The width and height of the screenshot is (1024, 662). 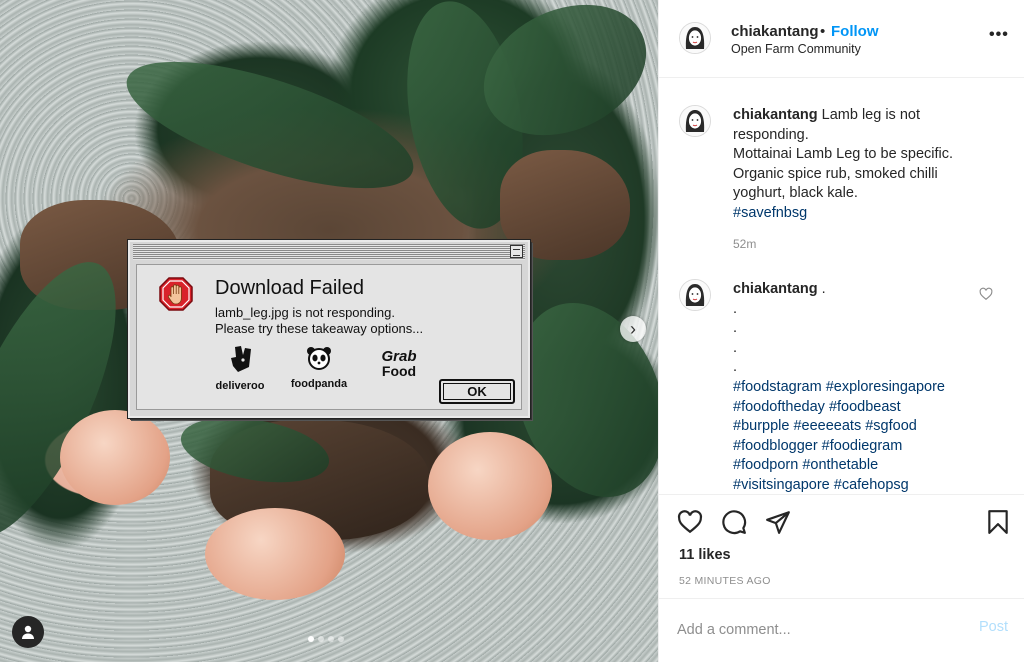 I want to click on dialog-message: lamb_leg.jpg is not responding., so click(x=305, y=312).